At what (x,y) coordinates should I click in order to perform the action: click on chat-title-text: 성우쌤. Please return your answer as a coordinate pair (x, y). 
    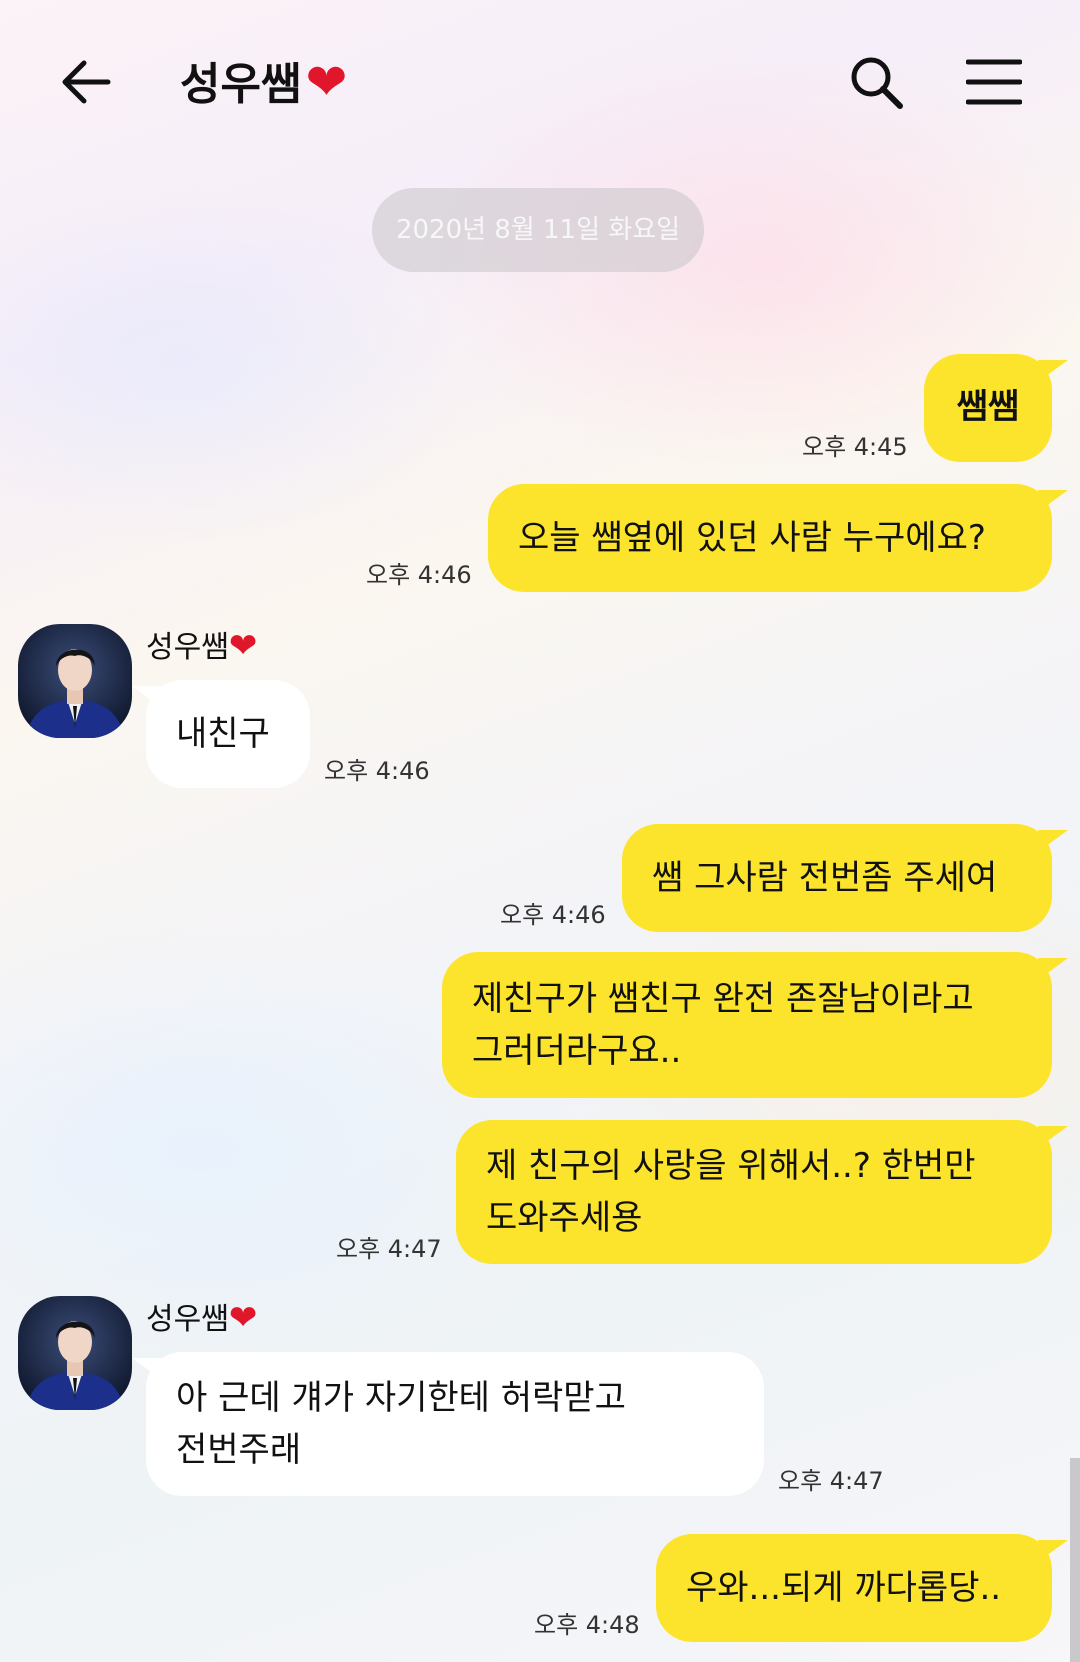
    Looking at the image, I should click on (241, 84).